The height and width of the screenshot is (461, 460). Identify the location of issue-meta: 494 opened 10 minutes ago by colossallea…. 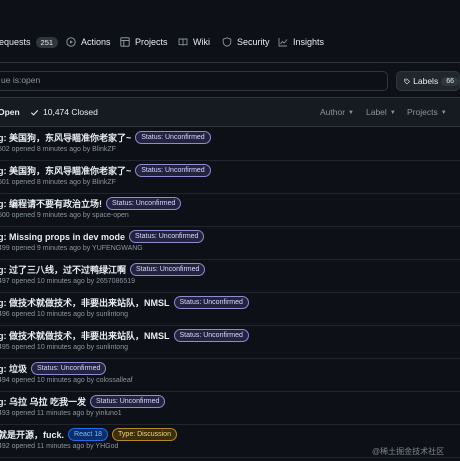
(66, 380).